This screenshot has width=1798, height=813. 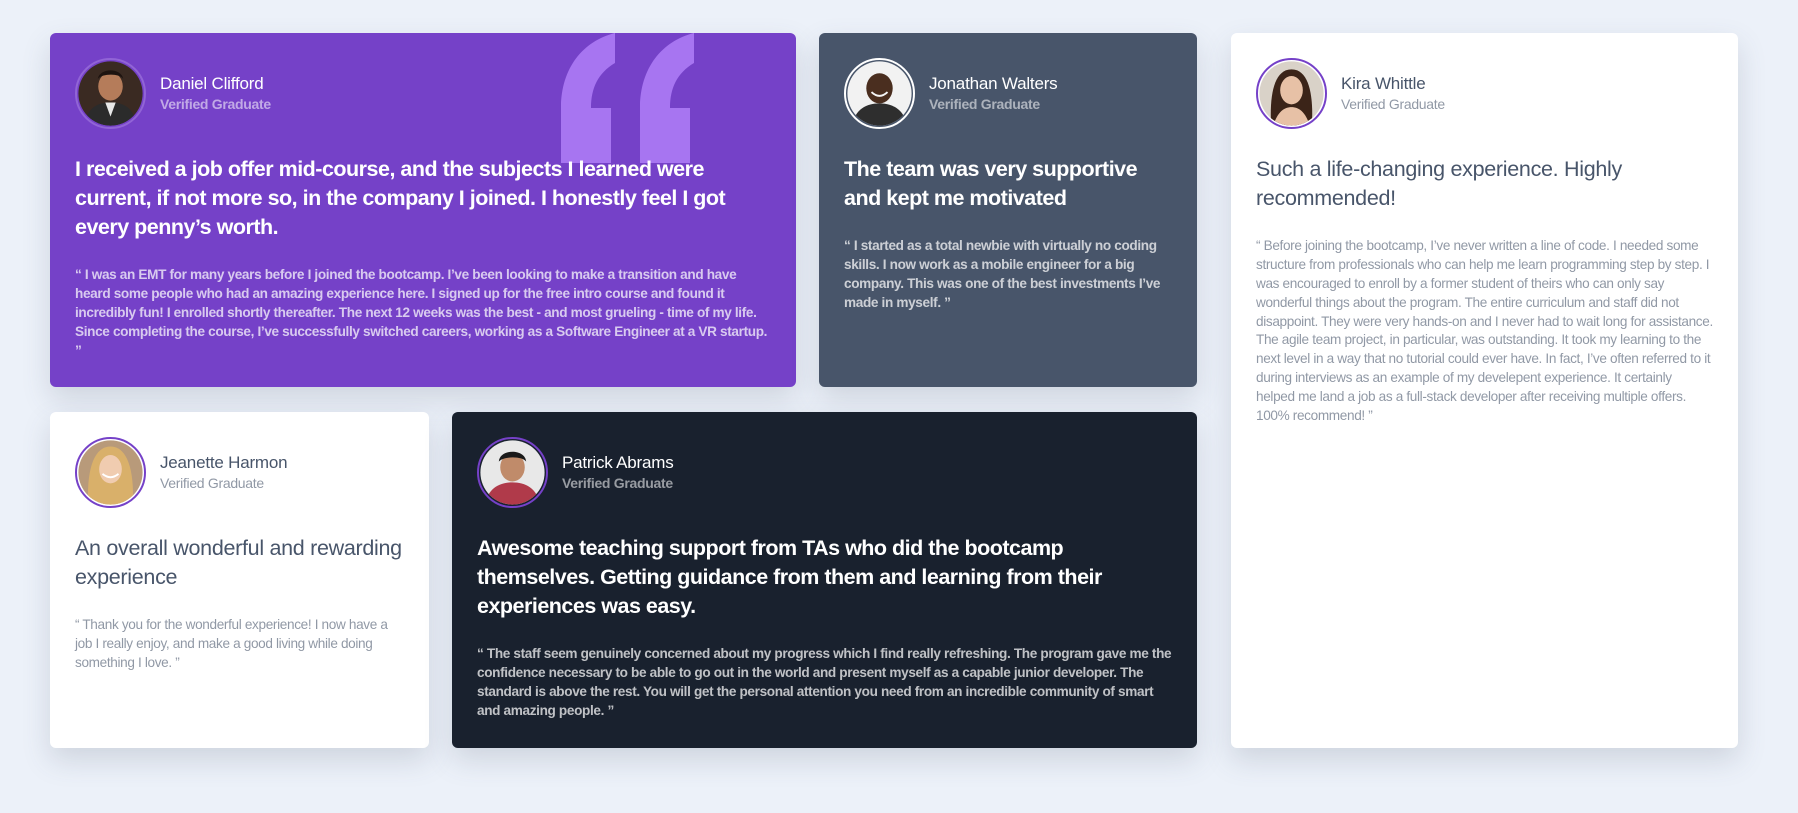 What do you see at coordinates (512, 472) in the screenshot?
I see `patrick-avatar-icon` at bounding box center [512, 472].